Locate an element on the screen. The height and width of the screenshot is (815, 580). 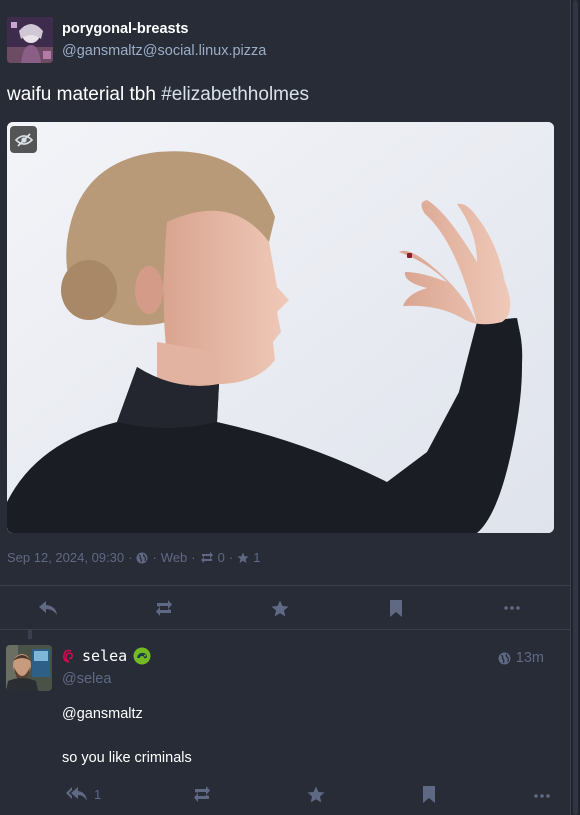
reply-boost-button is located at coordinates (202, 794).